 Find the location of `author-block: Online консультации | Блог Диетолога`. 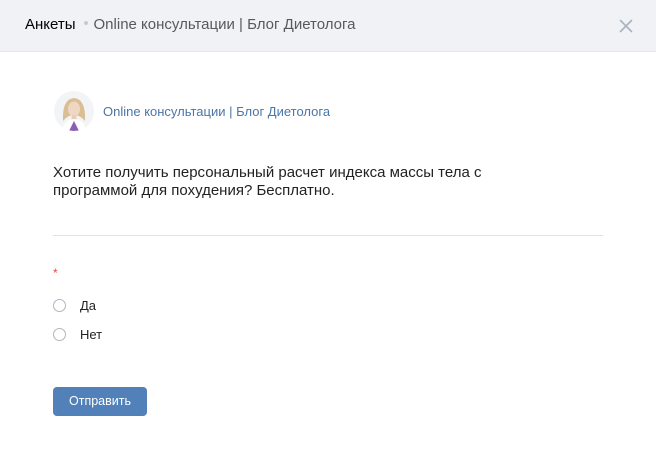

author-block: Online консультации | Блог Диетолога is located at coordinates (192, 111).